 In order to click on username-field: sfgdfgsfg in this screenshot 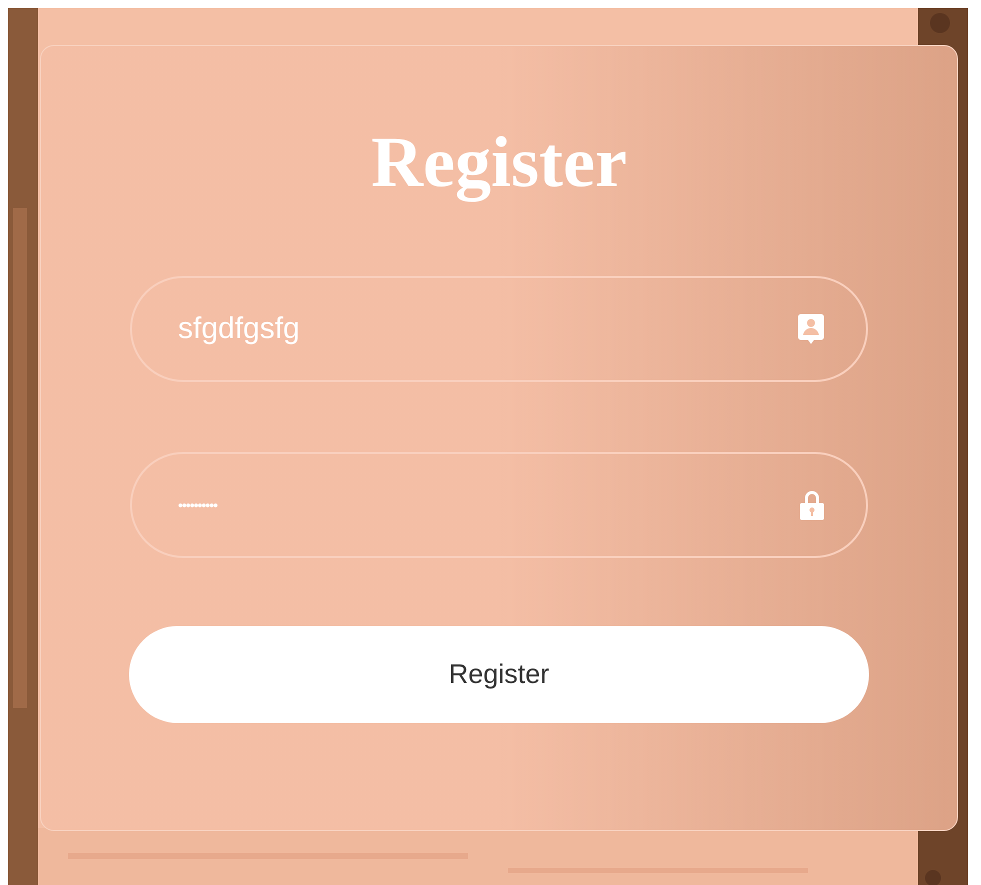, I will do `click(499, 329)`.